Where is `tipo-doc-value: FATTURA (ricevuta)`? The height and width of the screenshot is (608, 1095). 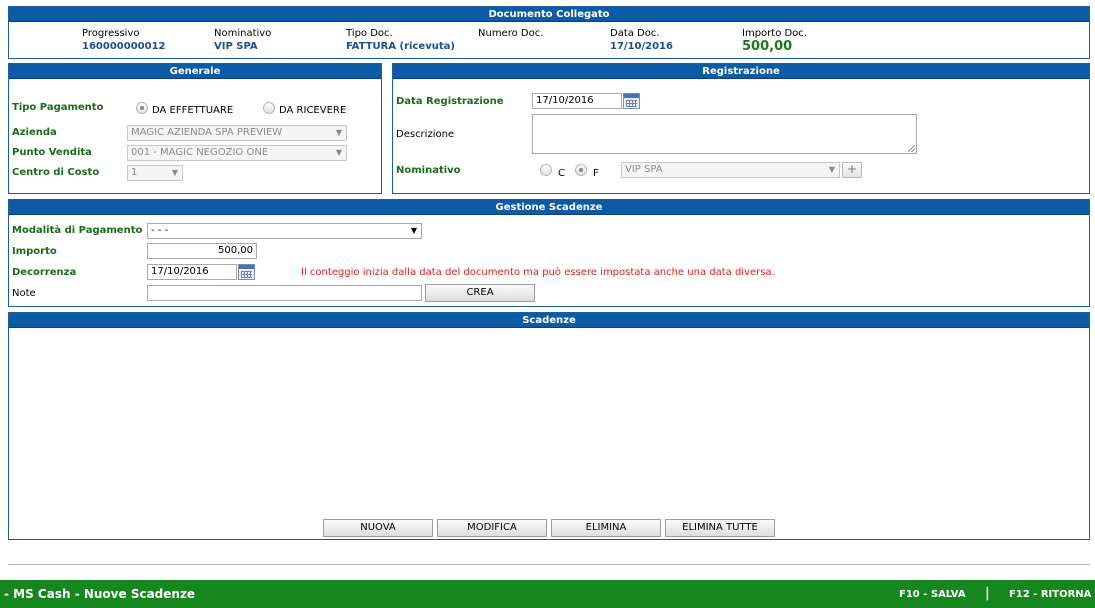
tipo-doc-value: FATTURA (ricevuta) is located at coordinates (400, 46).